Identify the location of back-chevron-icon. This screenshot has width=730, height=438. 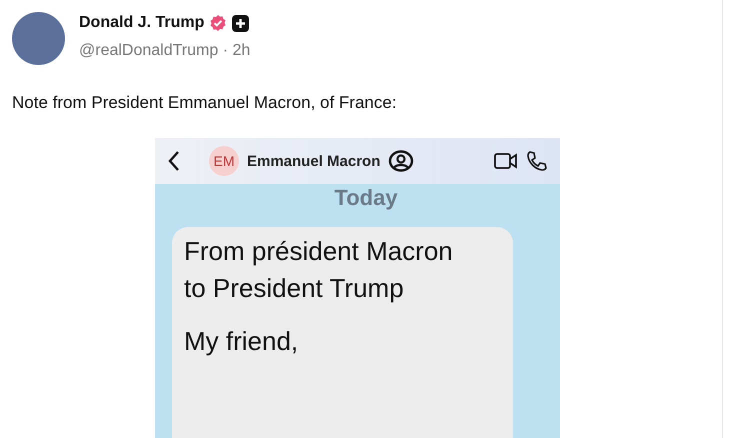
(174, 161).